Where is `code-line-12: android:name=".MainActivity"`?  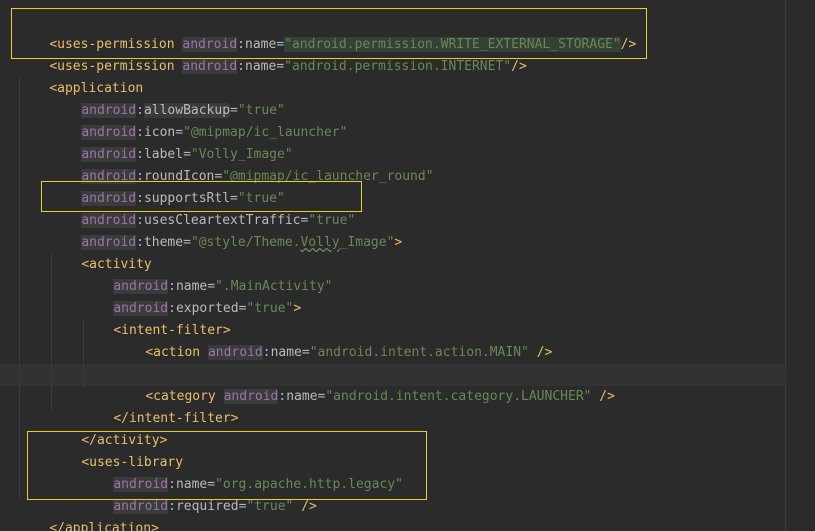
code-line-12: android:name=".MainActivity" is located at coordinates (207, 274).